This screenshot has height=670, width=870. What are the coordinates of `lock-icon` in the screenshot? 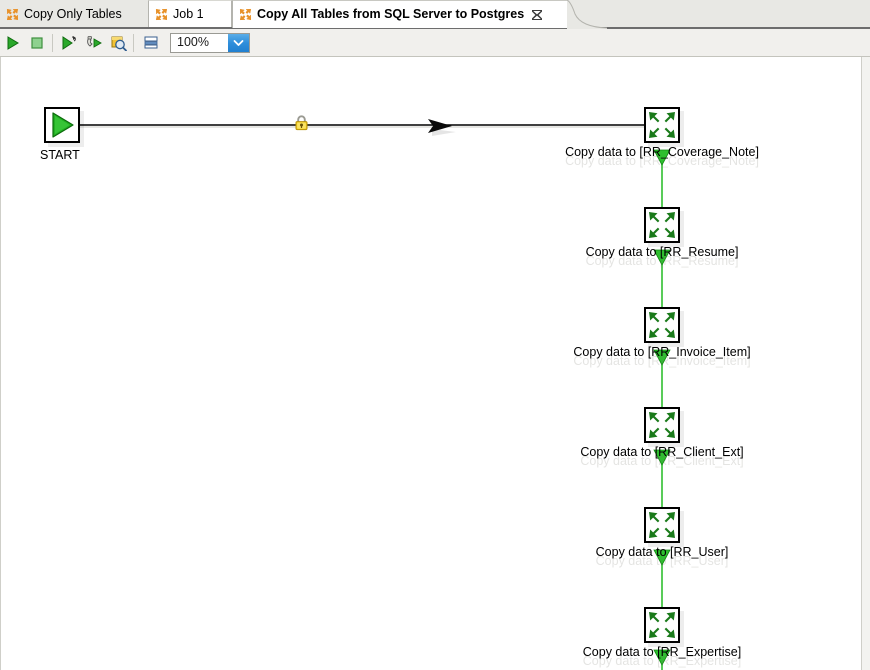 It's located at (301, 124).